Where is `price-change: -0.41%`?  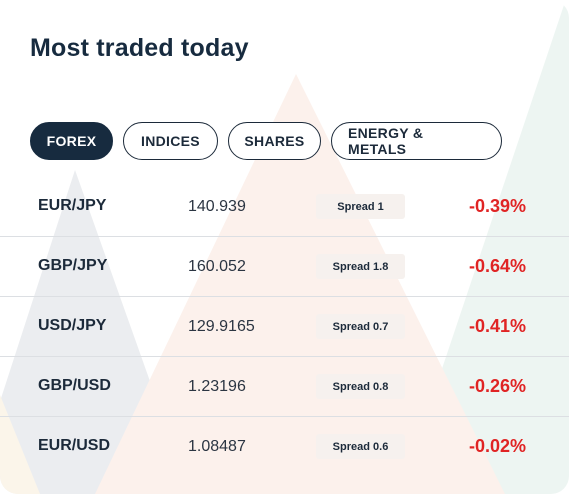 price-change: -0.41% is located at coordinates (498, 326).